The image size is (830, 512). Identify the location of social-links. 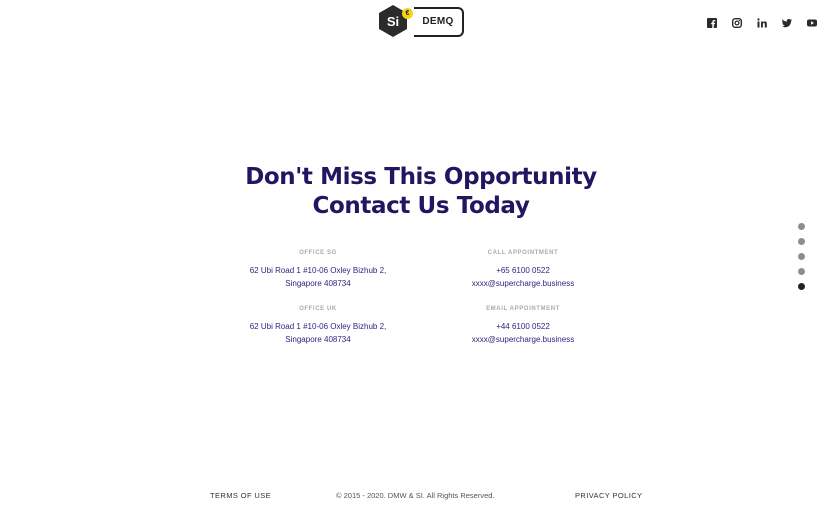
(762, 23).